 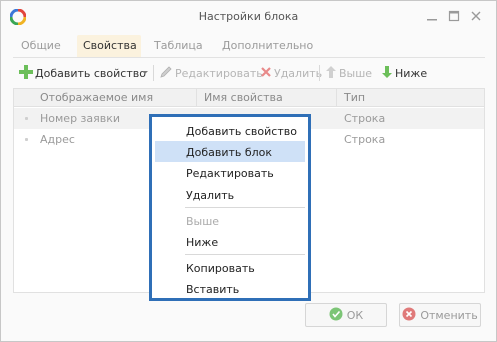 What do you see at coordinates (230, 172) in the screenshot?
I see `menu-item-edit: Редактировать` at bounding box center [230, 172].